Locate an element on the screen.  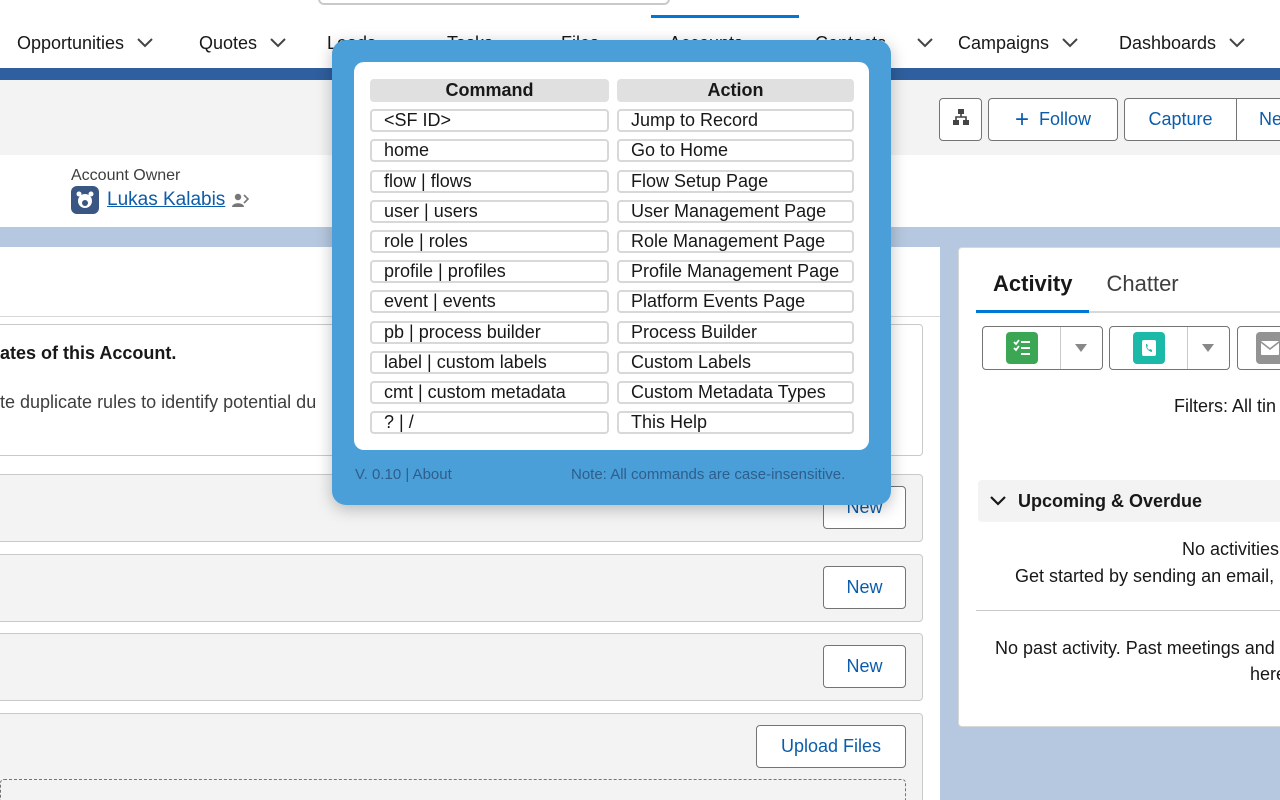
command-cell: home is located at coordinates (489, 150).